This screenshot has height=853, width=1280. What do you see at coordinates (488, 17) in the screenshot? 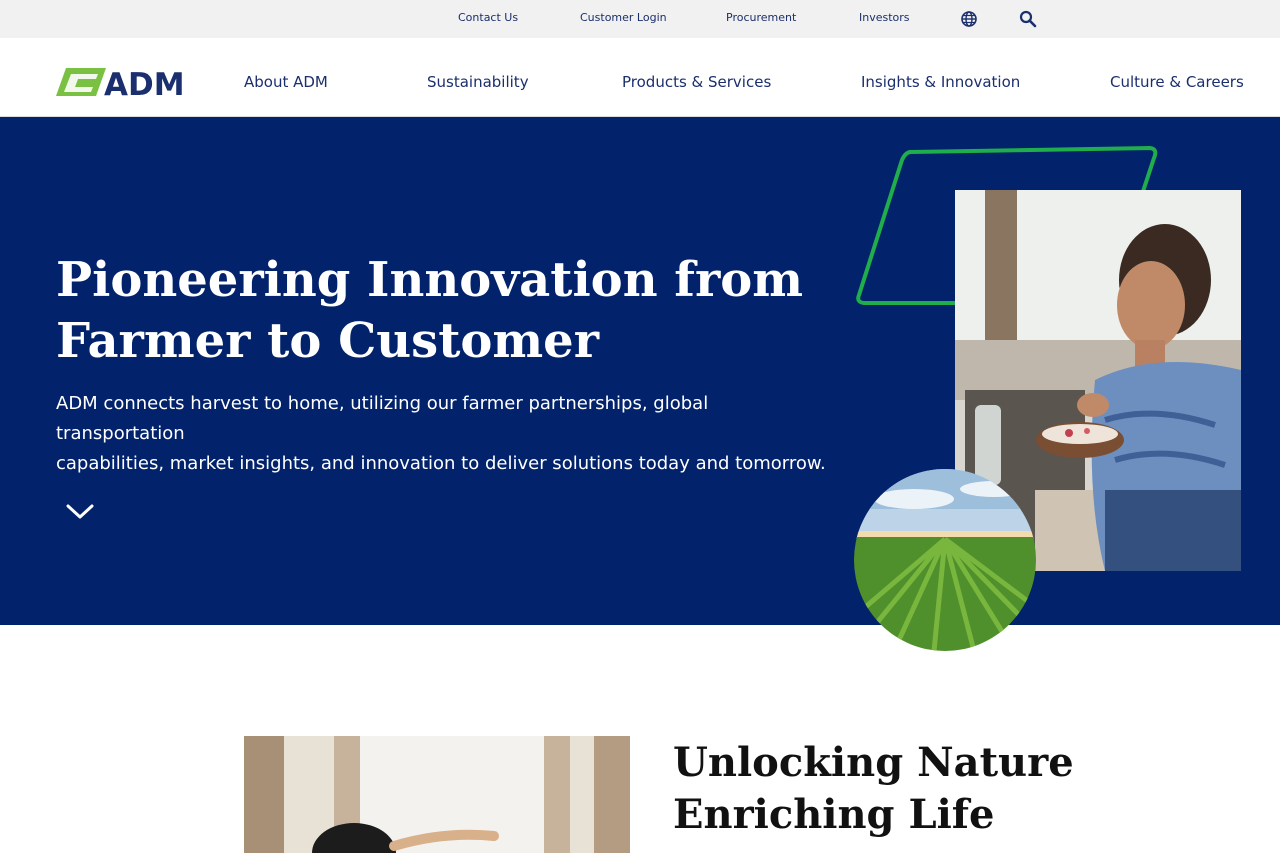
I see `contact-us-link: Contact Us` at bounding box center [488, 17].